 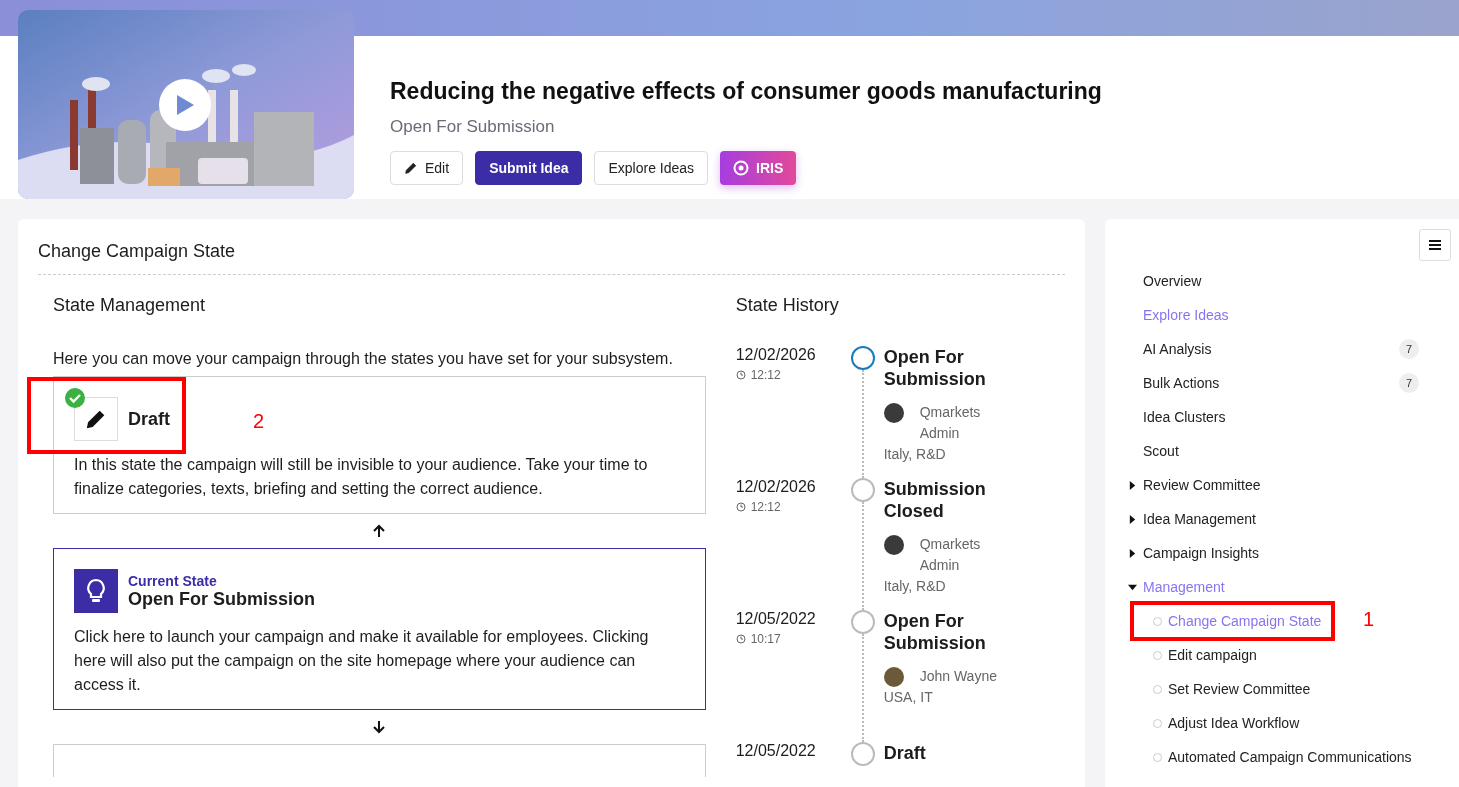 What do you see at coordinates (427, 168) in the screenshot?
I see `edit-button: Edit` at bounding box center [427, 168].